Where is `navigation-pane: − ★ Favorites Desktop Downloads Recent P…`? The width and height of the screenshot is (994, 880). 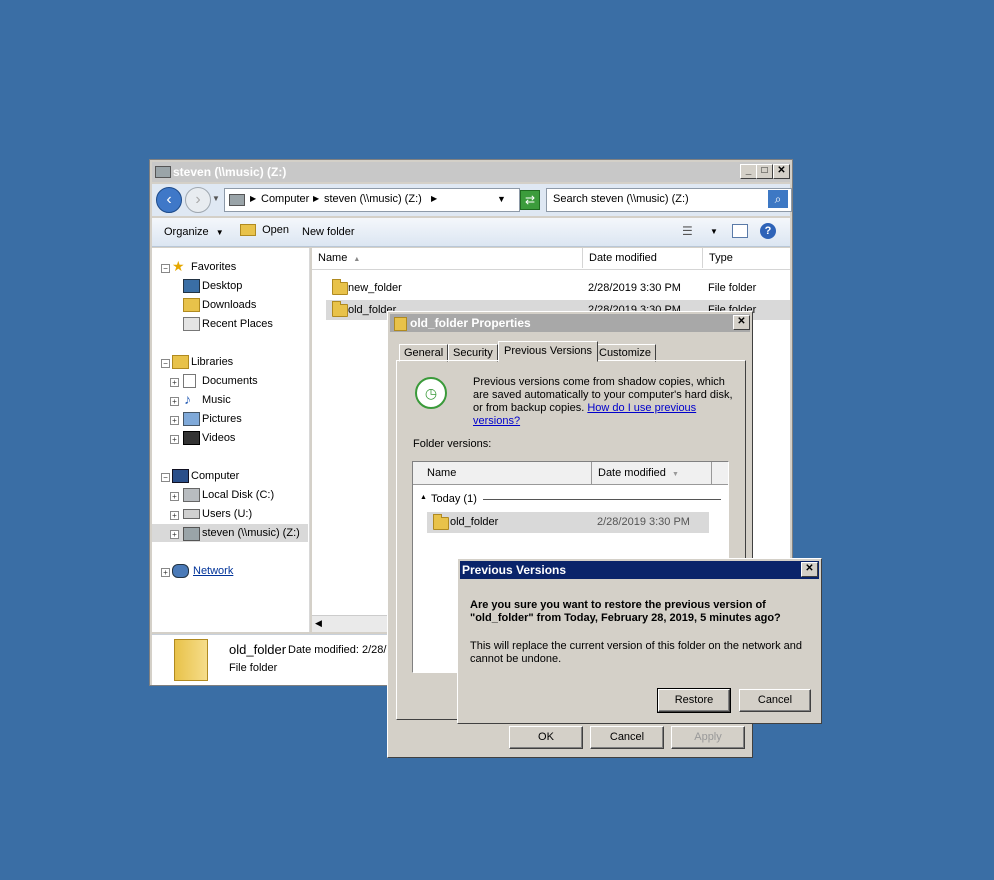
navigation-pane: − ★ Favorites Desktop Downloads Recent P… is located at coordinates (231, 440).